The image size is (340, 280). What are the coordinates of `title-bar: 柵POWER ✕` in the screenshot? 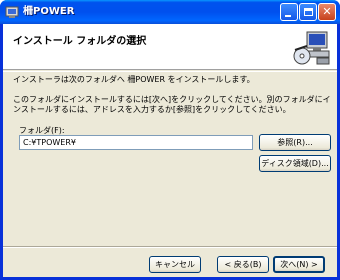 It's located at (170, 12).